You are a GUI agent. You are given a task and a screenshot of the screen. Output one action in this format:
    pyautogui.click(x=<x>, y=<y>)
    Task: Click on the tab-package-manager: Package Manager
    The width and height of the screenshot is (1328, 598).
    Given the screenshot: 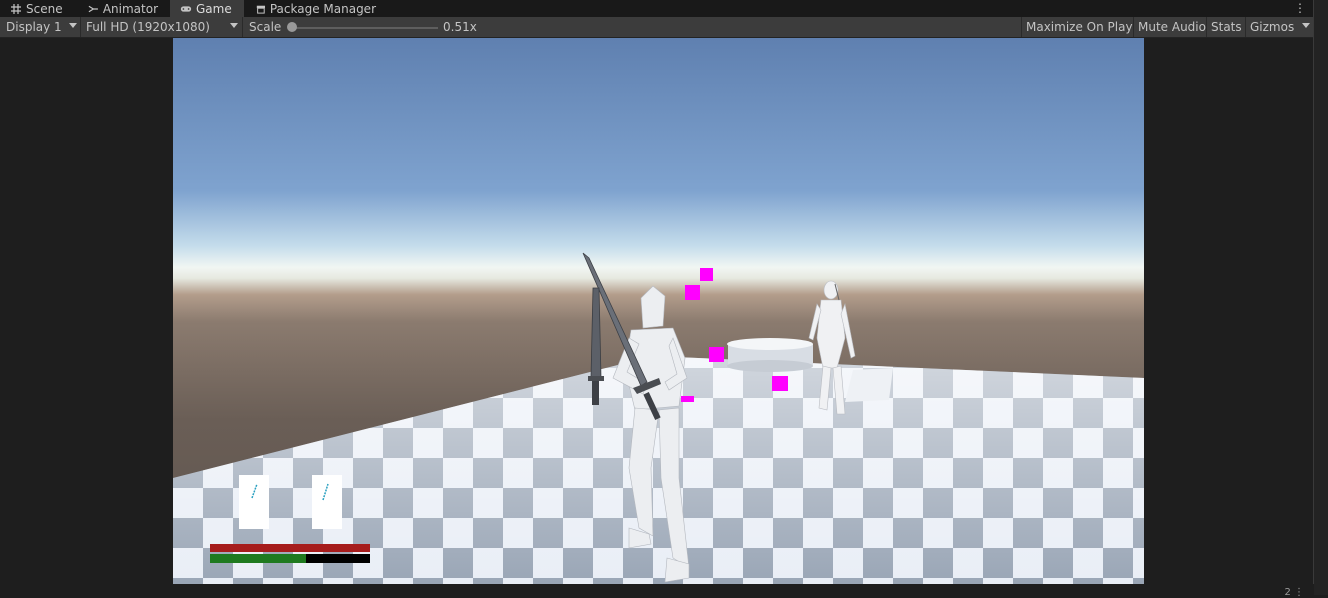 What is the action you would take?
    pyautogui.click(x=316, y=8)
    